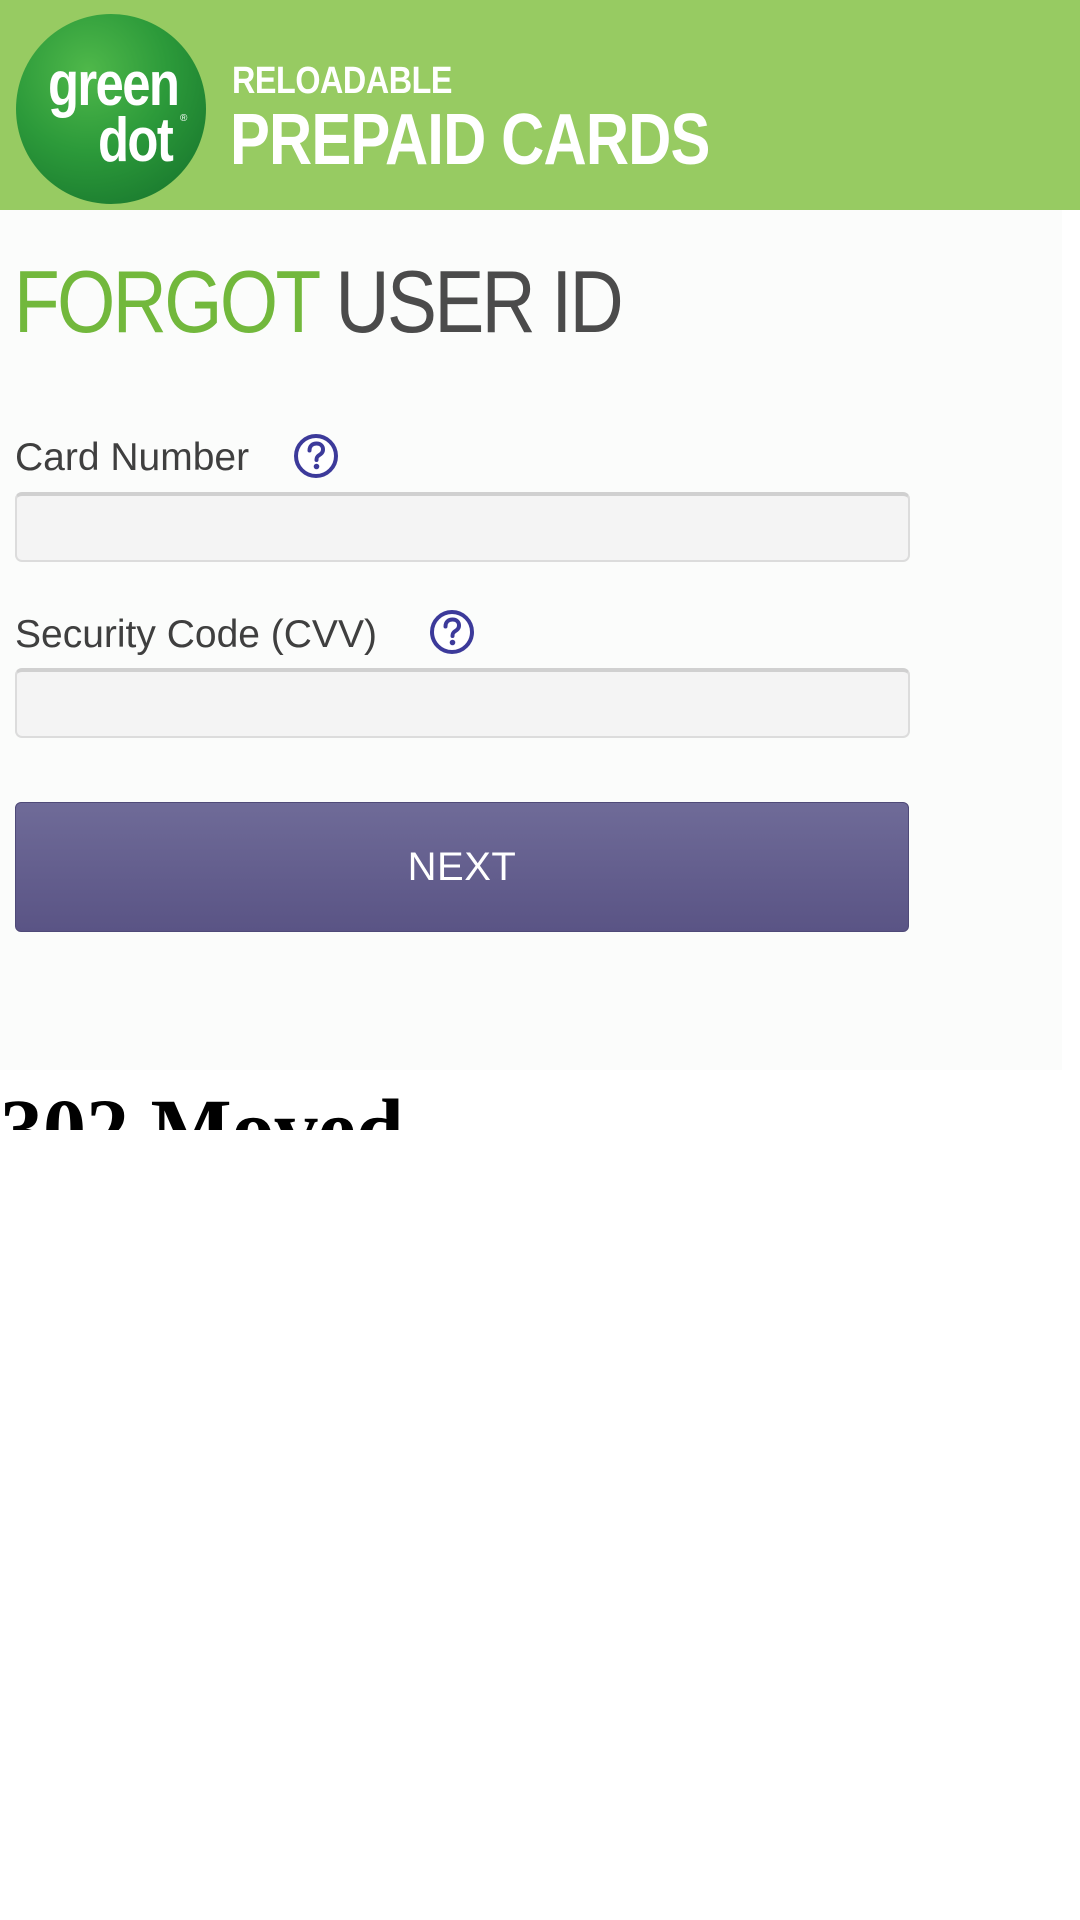 Image resolution: width=1080 pixels, height=1920 pixels. Describe the element at coordinates (202, 1105) in the screenshot. I see `status-message-heading: 302 Moved` at that location.